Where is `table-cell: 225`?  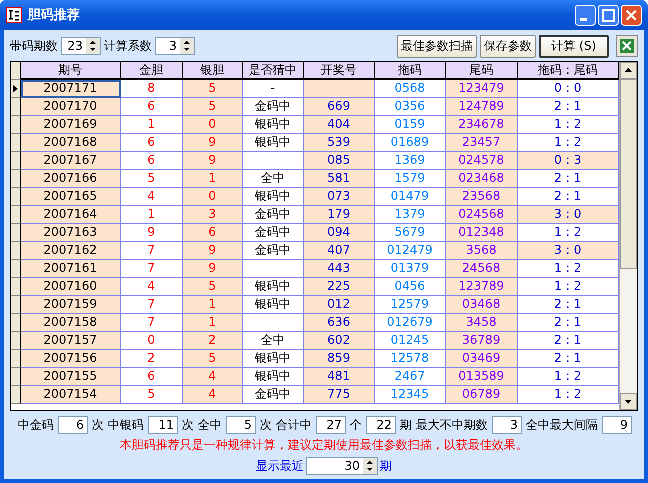
table-cell: 225 is located at coordinates (339, 287).